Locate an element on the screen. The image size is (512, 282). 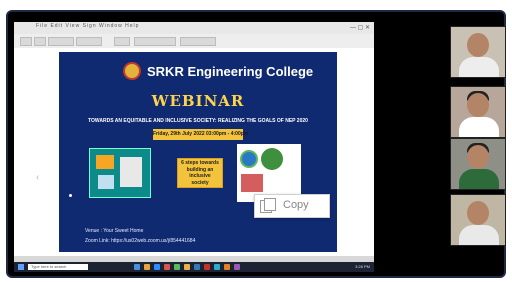
start-icon is located at coordinates (21, 267).